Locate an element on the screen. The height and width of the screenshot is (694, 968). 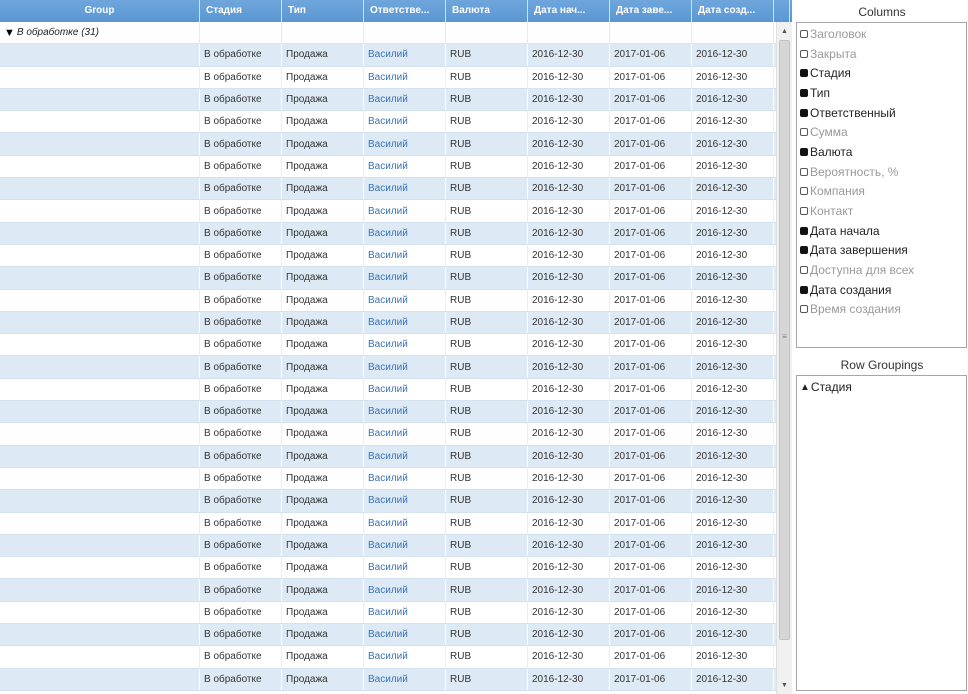
column-toggle-item: Доступна для всех is located at coordinates (881, 270).